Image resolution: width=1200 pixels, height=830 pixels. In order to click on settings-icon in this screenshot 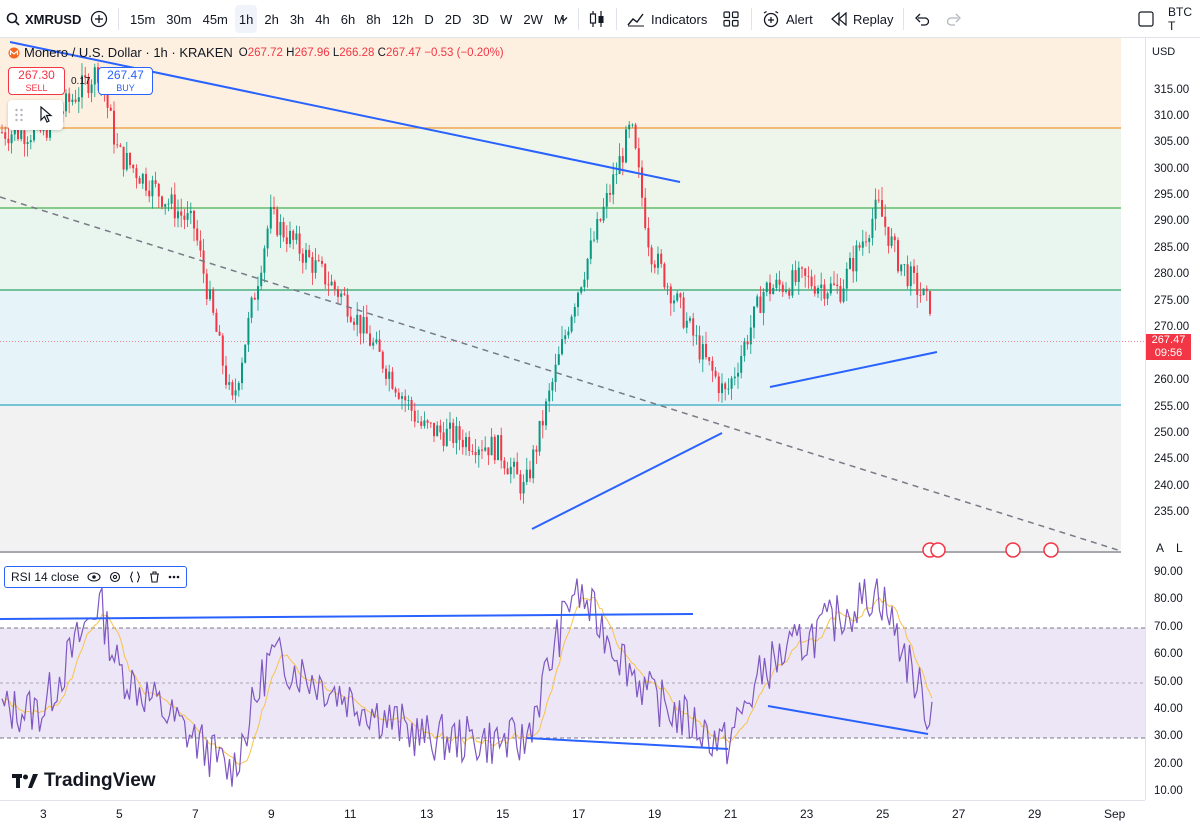, I will do `click(115, 577)`.